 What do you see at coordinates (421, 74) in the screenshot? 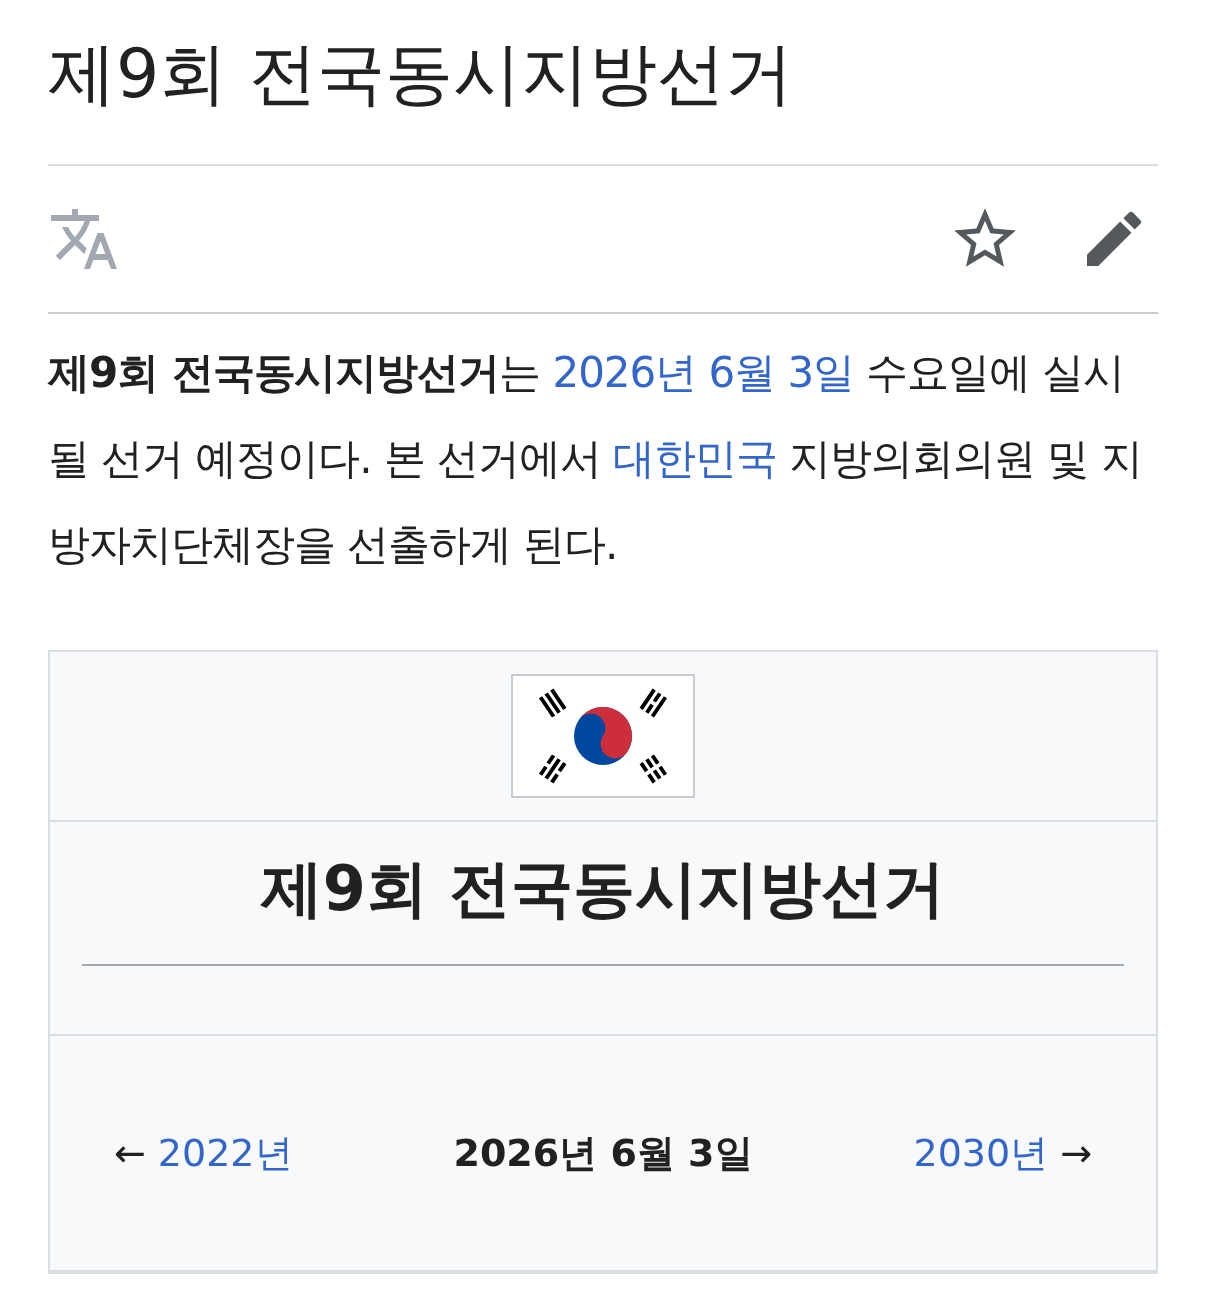
I see `page-title: 제9회 전국동시지방선거` at bounding box center [421, 74].